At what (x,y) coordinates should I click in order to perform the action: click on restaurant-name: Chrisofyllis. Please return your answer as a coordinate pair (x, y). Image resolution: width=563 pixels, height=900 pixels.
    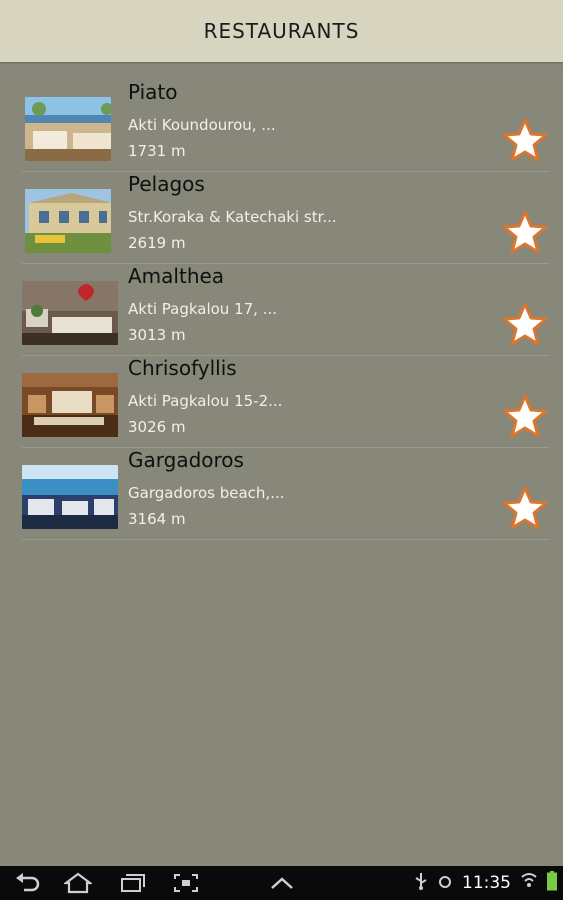
    Looking at the image, I should click on (182, 368).